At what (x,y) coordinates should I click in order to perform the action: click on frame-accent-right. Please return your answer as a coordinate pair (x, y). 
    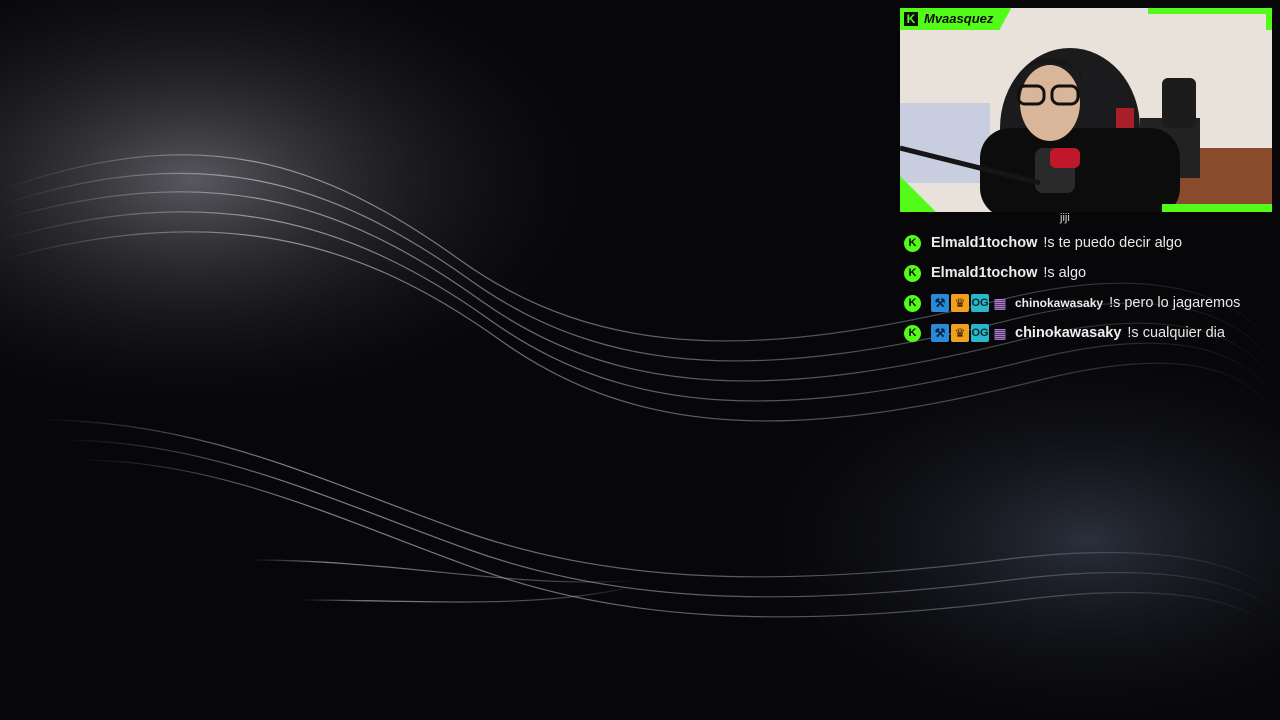
    Looking at the image, I should click on (1269, 19).